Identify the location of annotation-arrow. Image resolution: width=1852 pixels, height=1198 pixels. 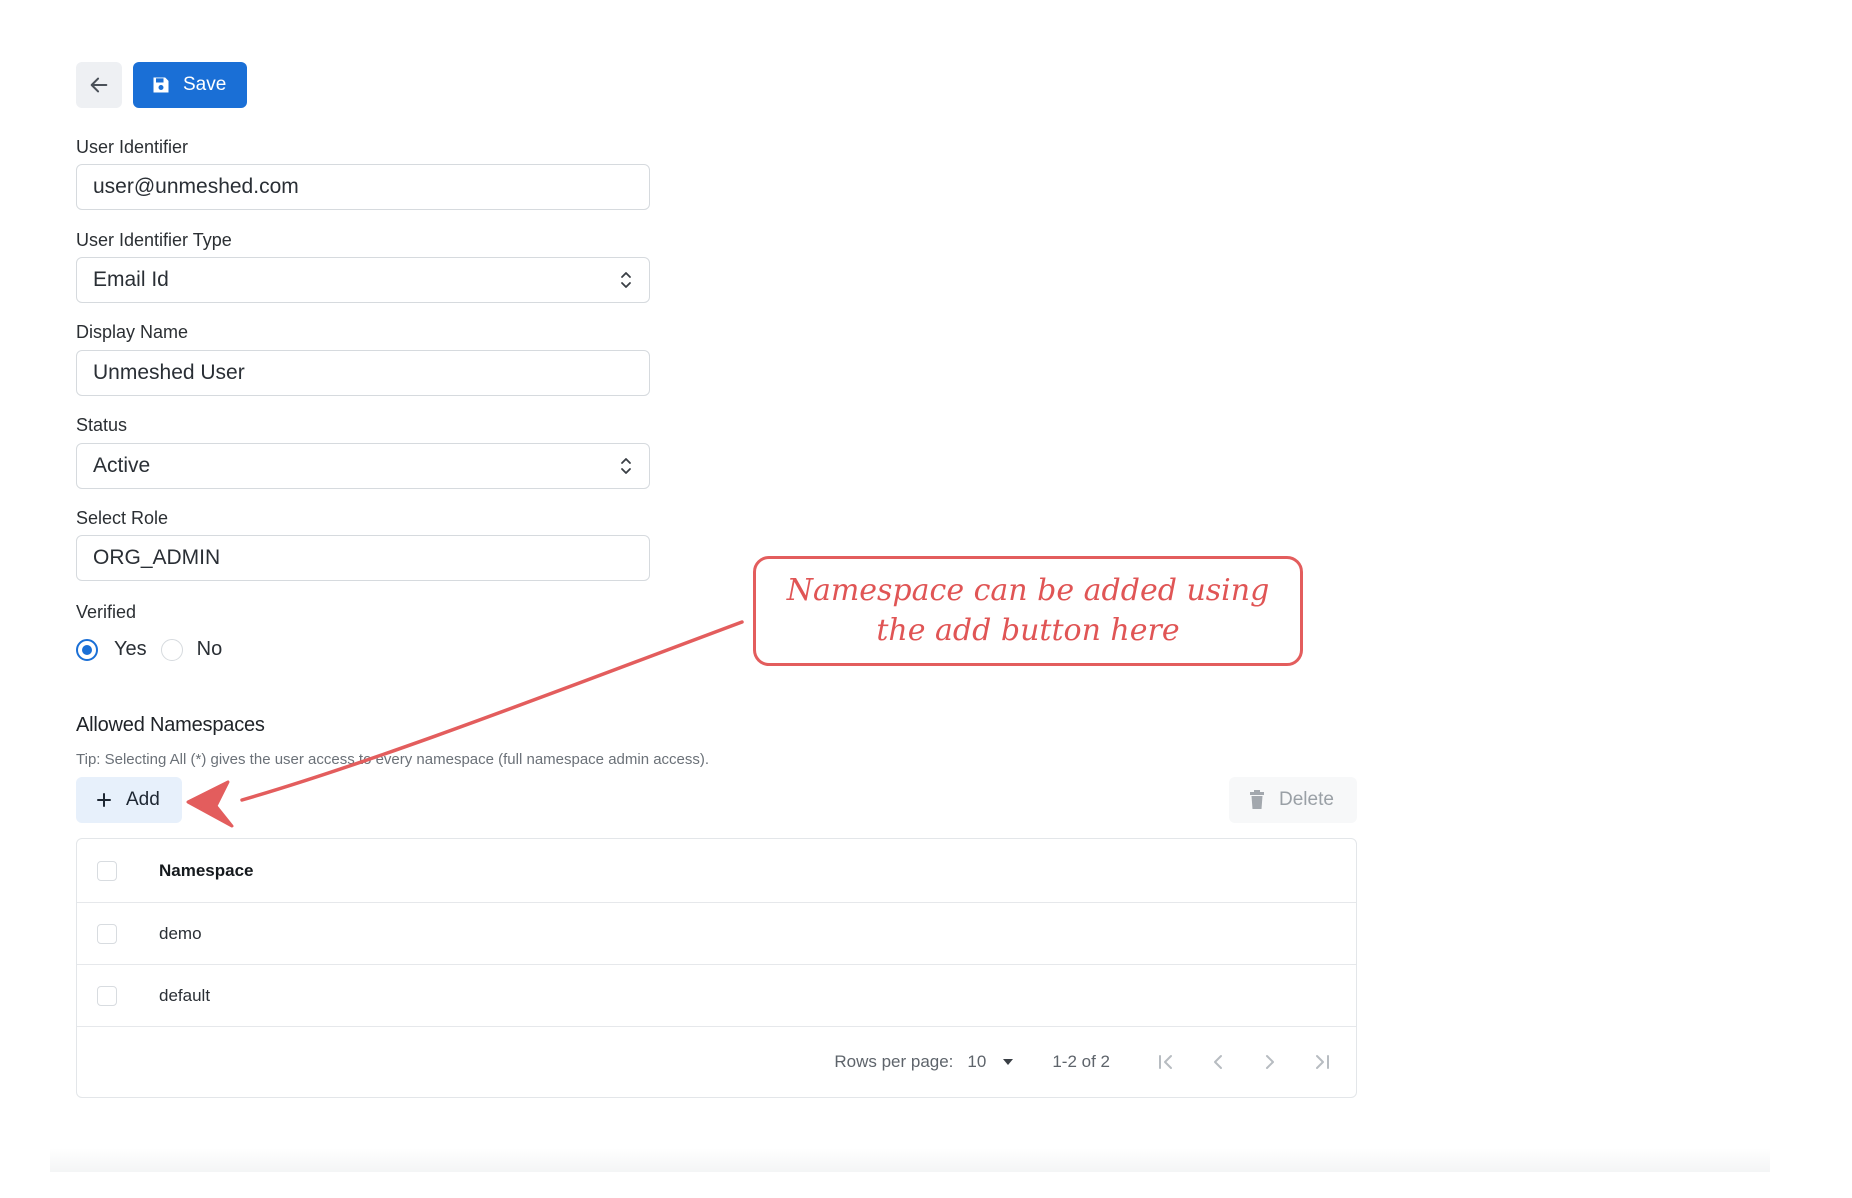
(465, 724).